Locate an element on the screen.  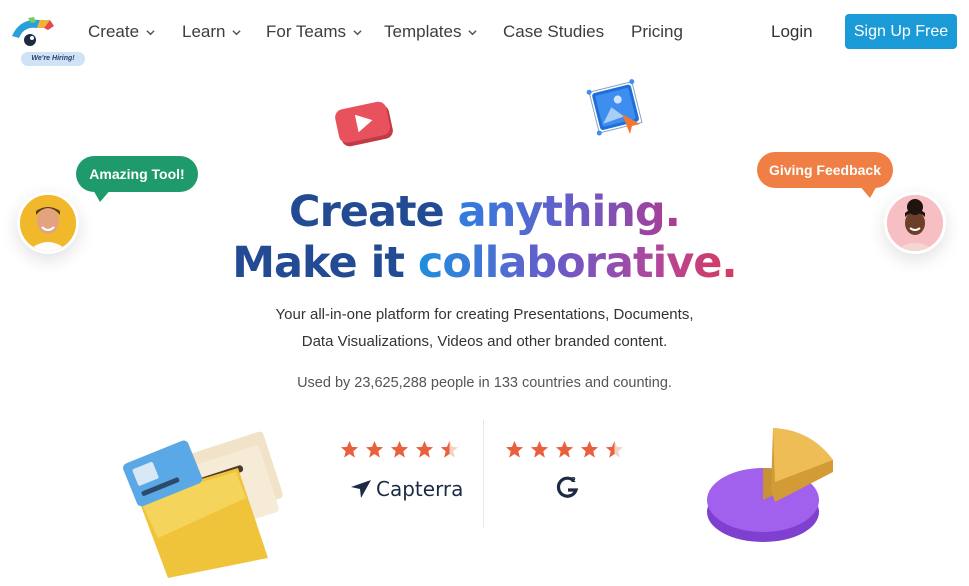
capterra-logo: Capterra is located at coordinates (406, 489).